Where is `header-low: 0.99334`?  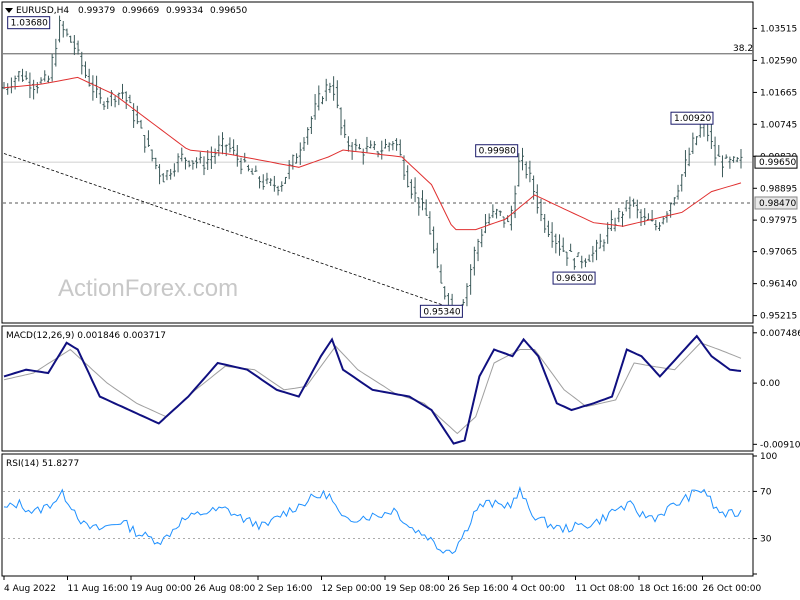 header-low: 0.99334 is located at coordinates (184, 11).